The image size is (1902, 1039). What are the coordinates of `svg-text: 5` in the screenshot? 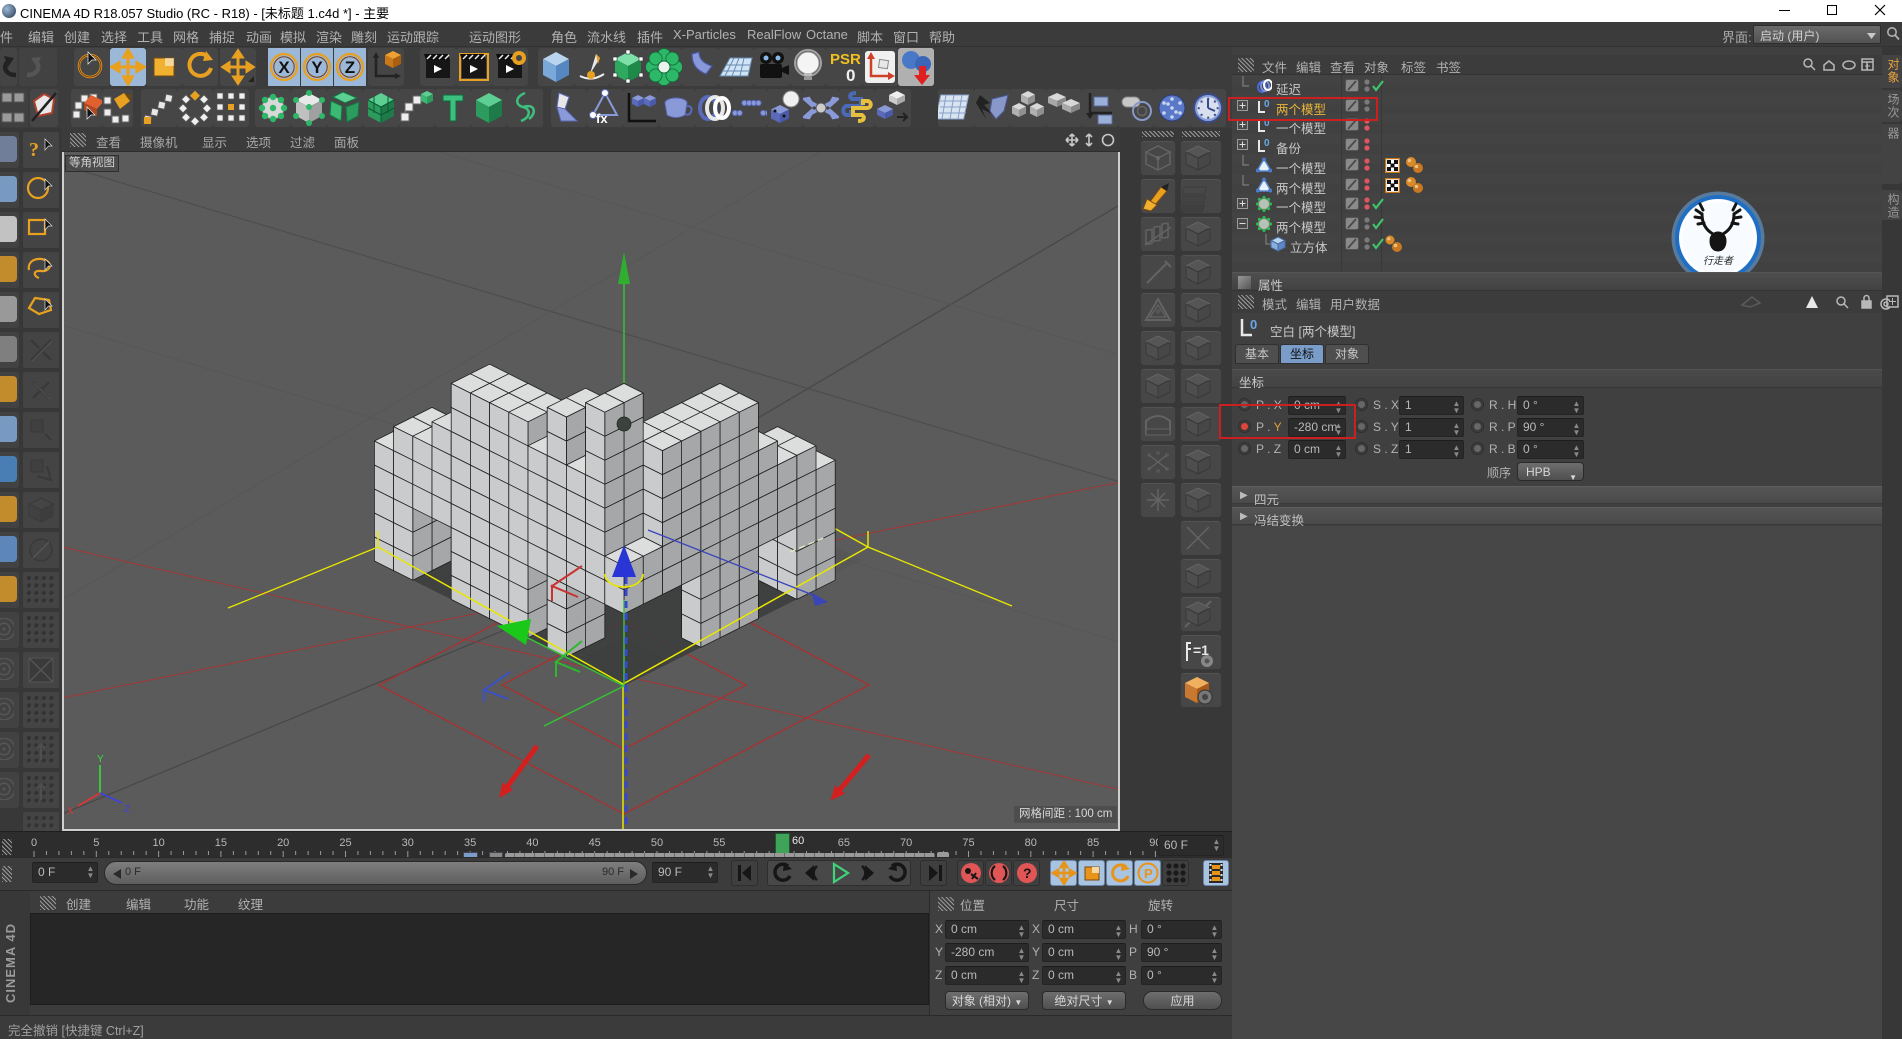 It's located at (96, 843).